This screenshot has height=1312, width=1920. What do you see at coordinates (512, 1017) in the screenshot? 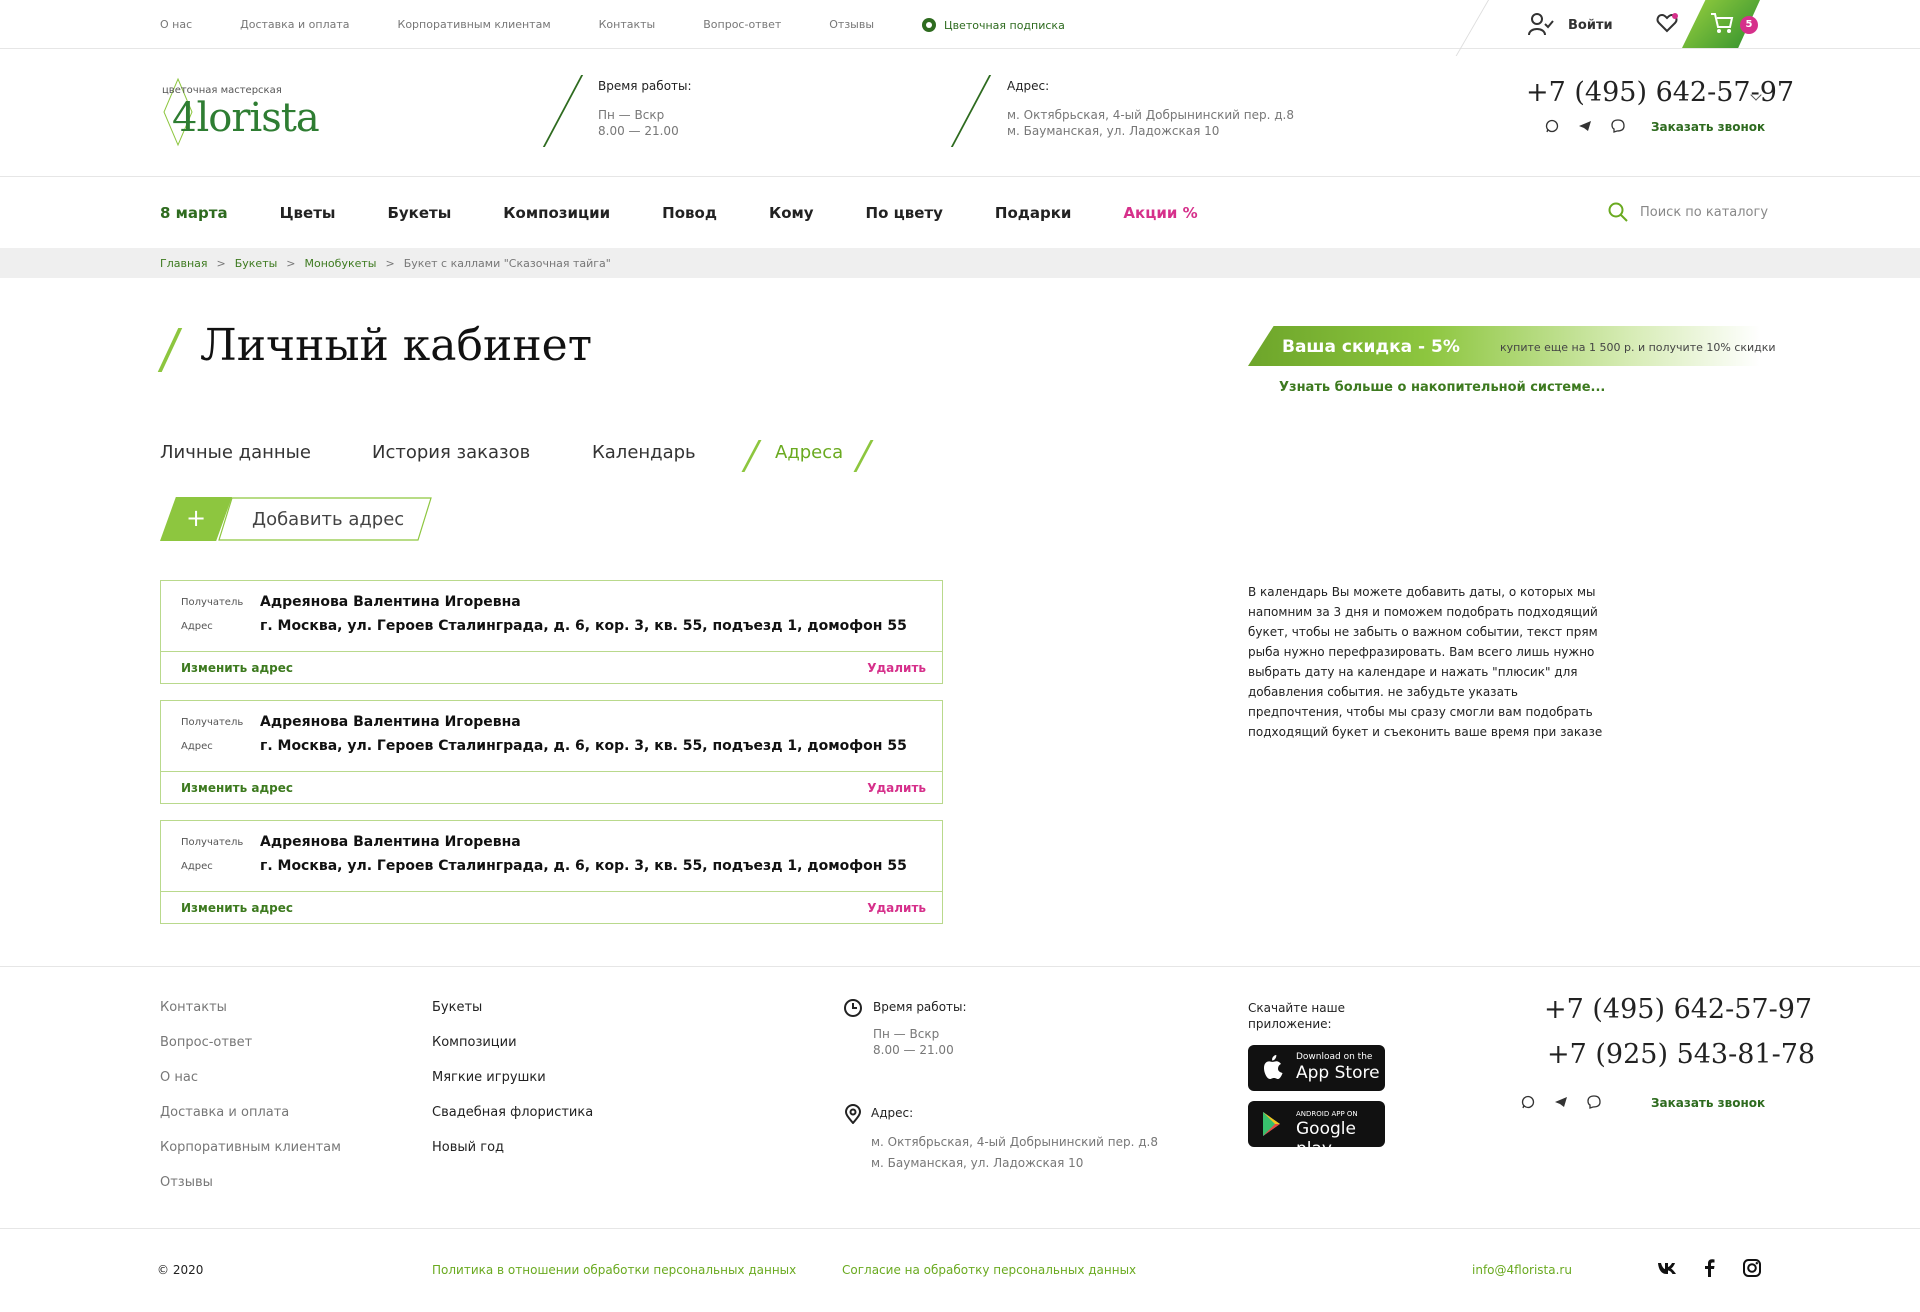
I see `footer-link-bouquets: Букеты` at bounding box center [512, 1017].